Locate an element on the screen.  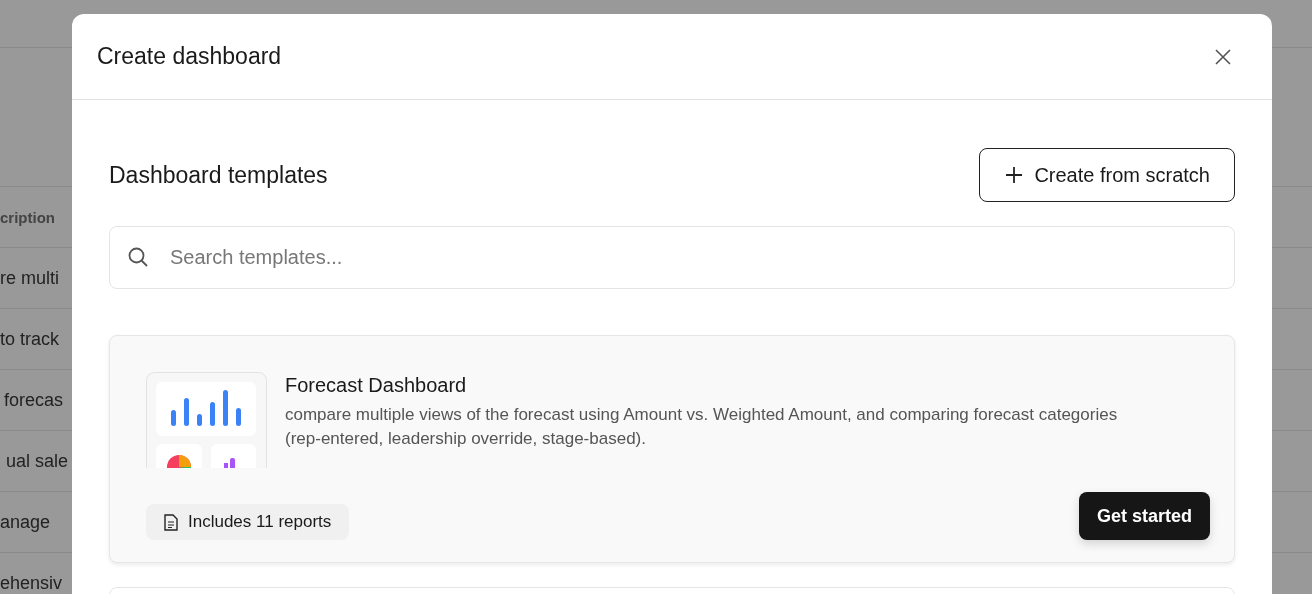
reports-count: Includes 11 reports is located at coordinates (260, 522).